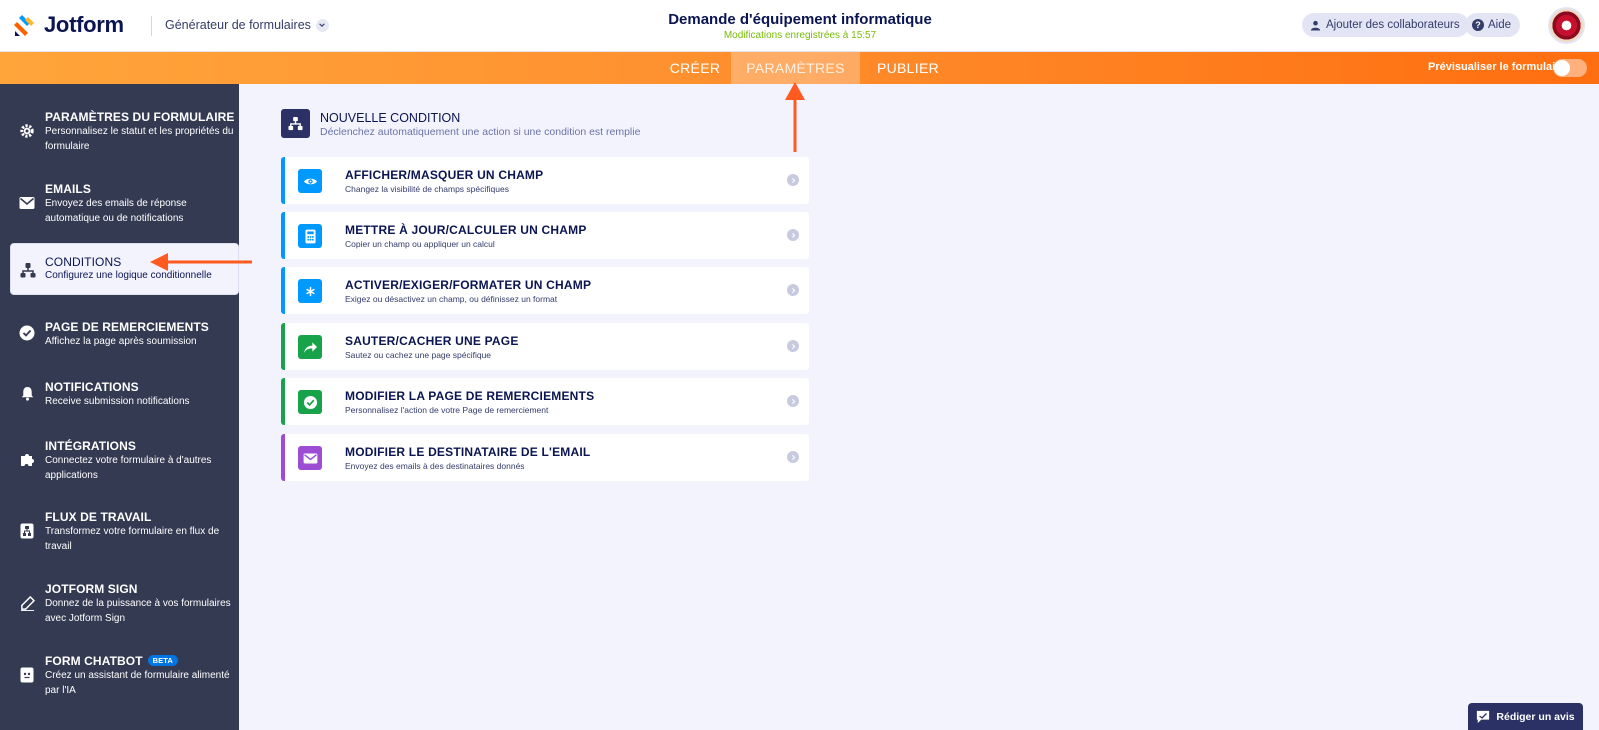  What do you see at coordinates (310, 236) in the screenshot?
I see `calculator-icon` at bounding box center [310, 236].